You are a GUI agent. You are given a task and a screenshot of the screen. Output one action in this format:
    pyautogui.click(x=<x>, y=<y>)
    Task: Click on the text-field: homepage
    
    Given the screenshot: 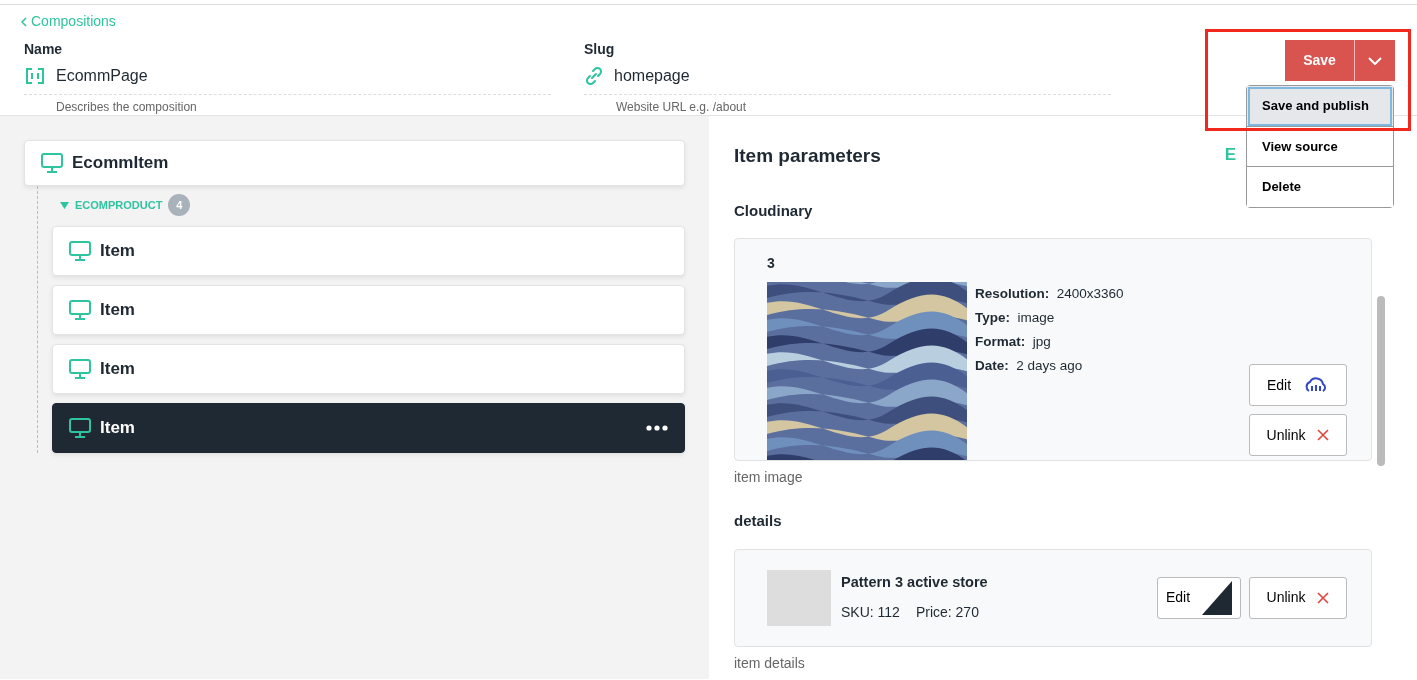 What is the action you would take?
    pyautogui.click(x=847, y=77)
    